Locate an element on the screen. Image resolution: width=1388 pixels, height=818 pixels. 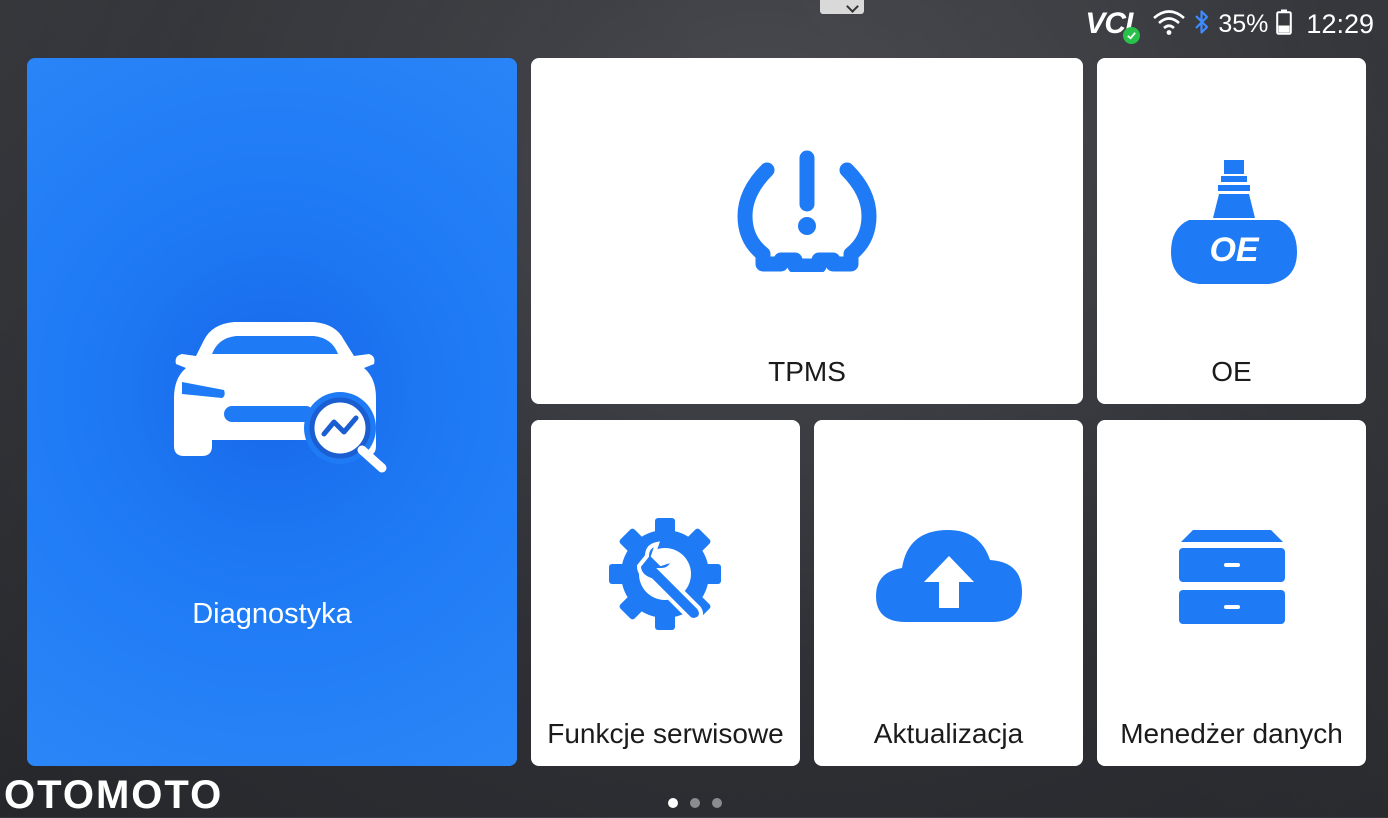
diagnostics-label: Diagnostyka is located at coordinates (272, 614).